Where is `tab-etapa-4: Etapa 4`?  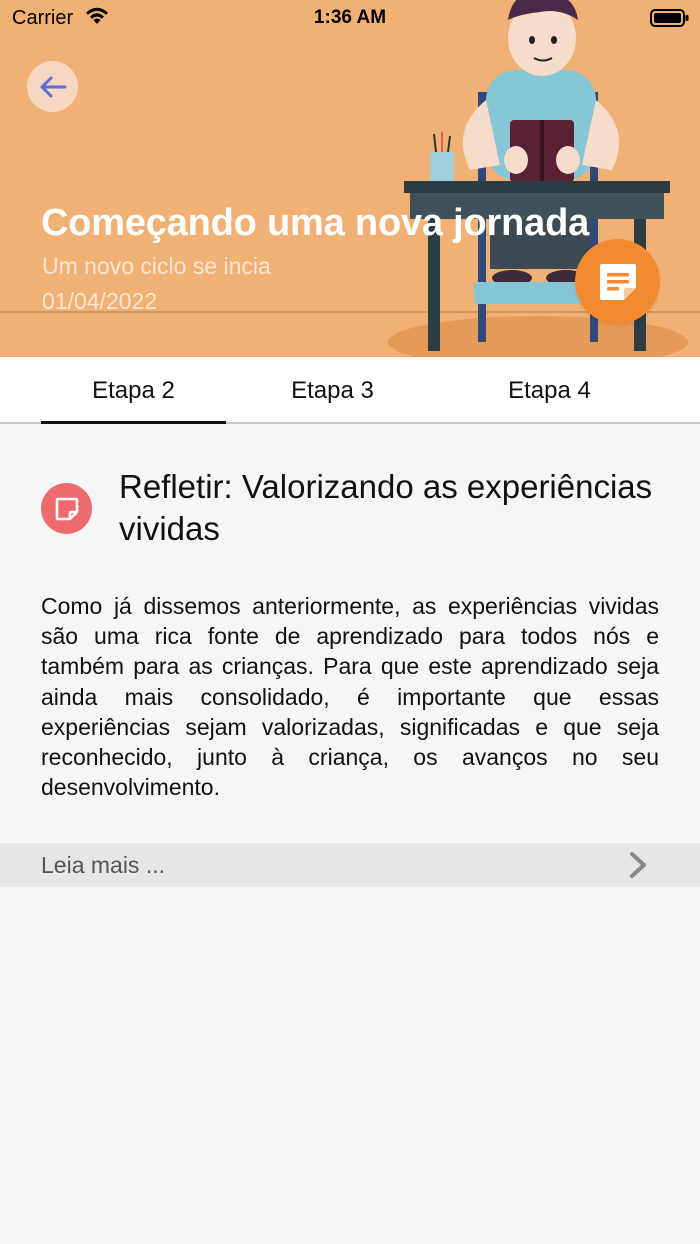
tab-etapa-4: Etapa 4 is located at coordinates (549, 390).